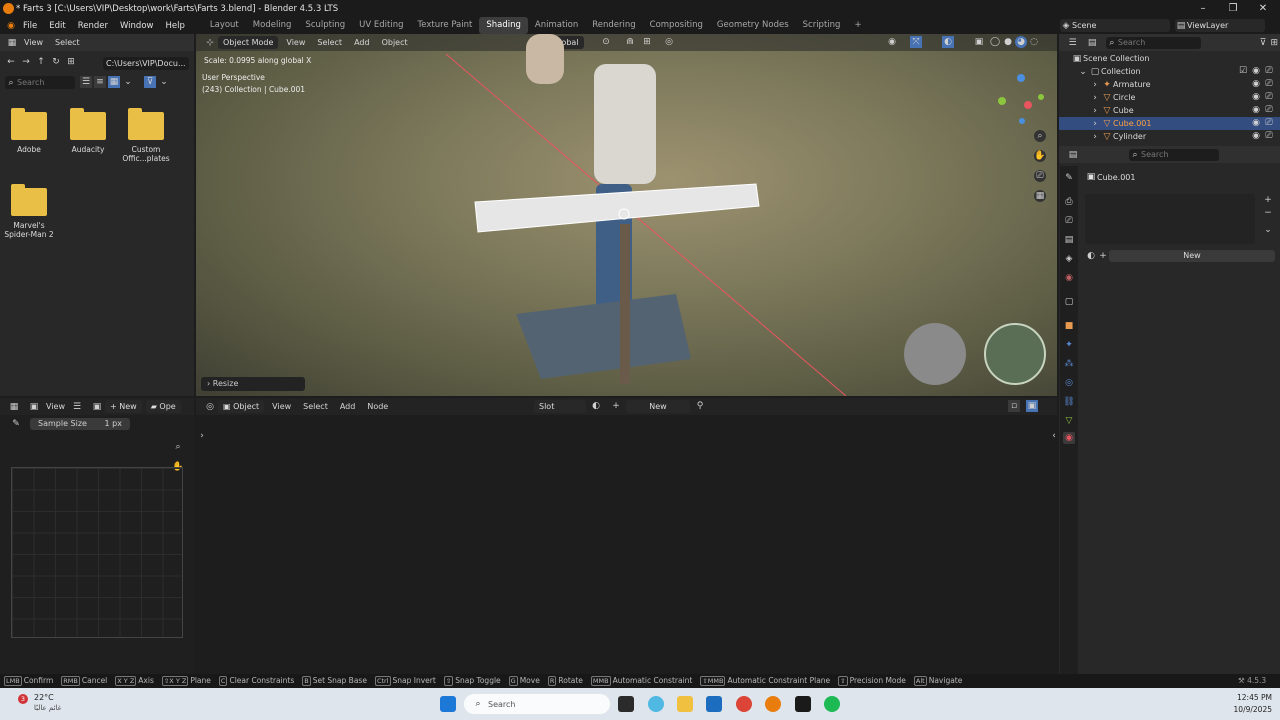  Describe the element at coordinates (1069, 326) in the screenshot. I see `object-tab-icon: ■` at that location.